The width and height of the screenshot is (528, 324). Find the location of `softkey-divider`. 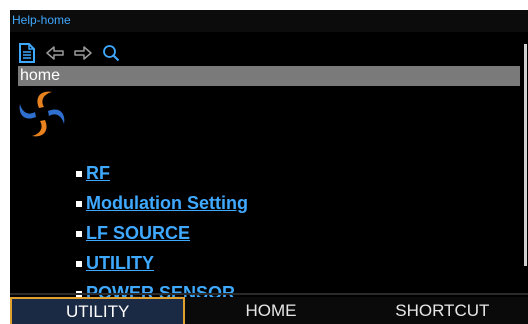

softkey-divider is located at coordinates (269, 294).